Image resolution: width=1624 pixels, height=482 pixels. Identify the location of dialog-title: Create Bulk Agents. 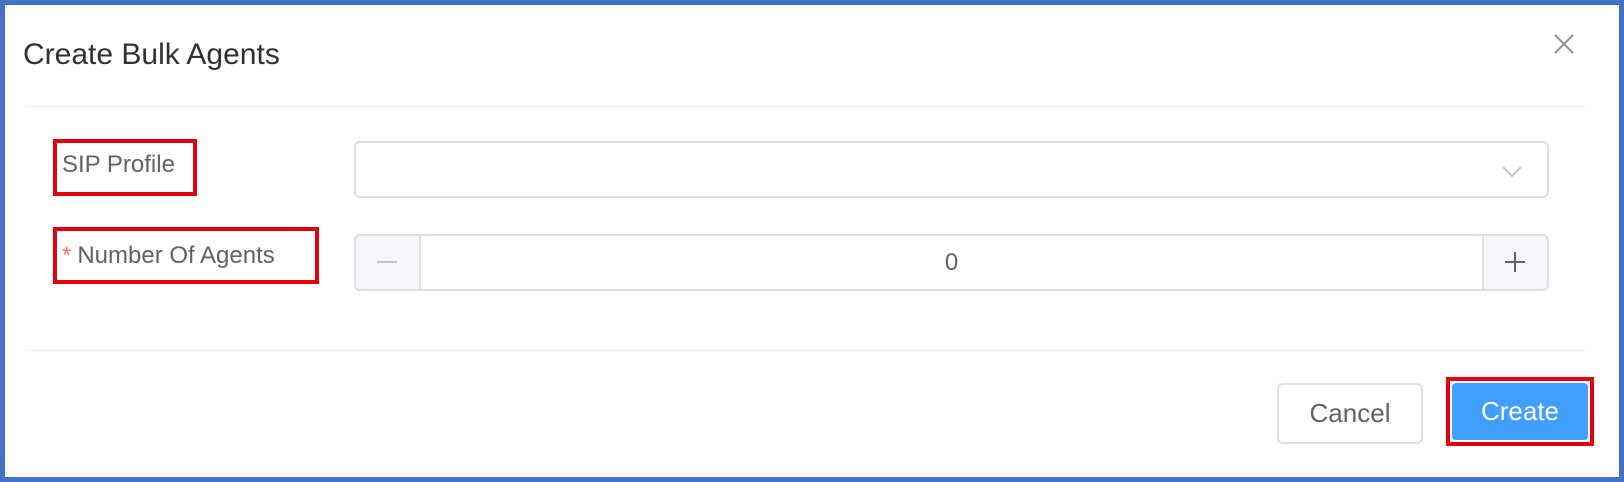
(151, 54).